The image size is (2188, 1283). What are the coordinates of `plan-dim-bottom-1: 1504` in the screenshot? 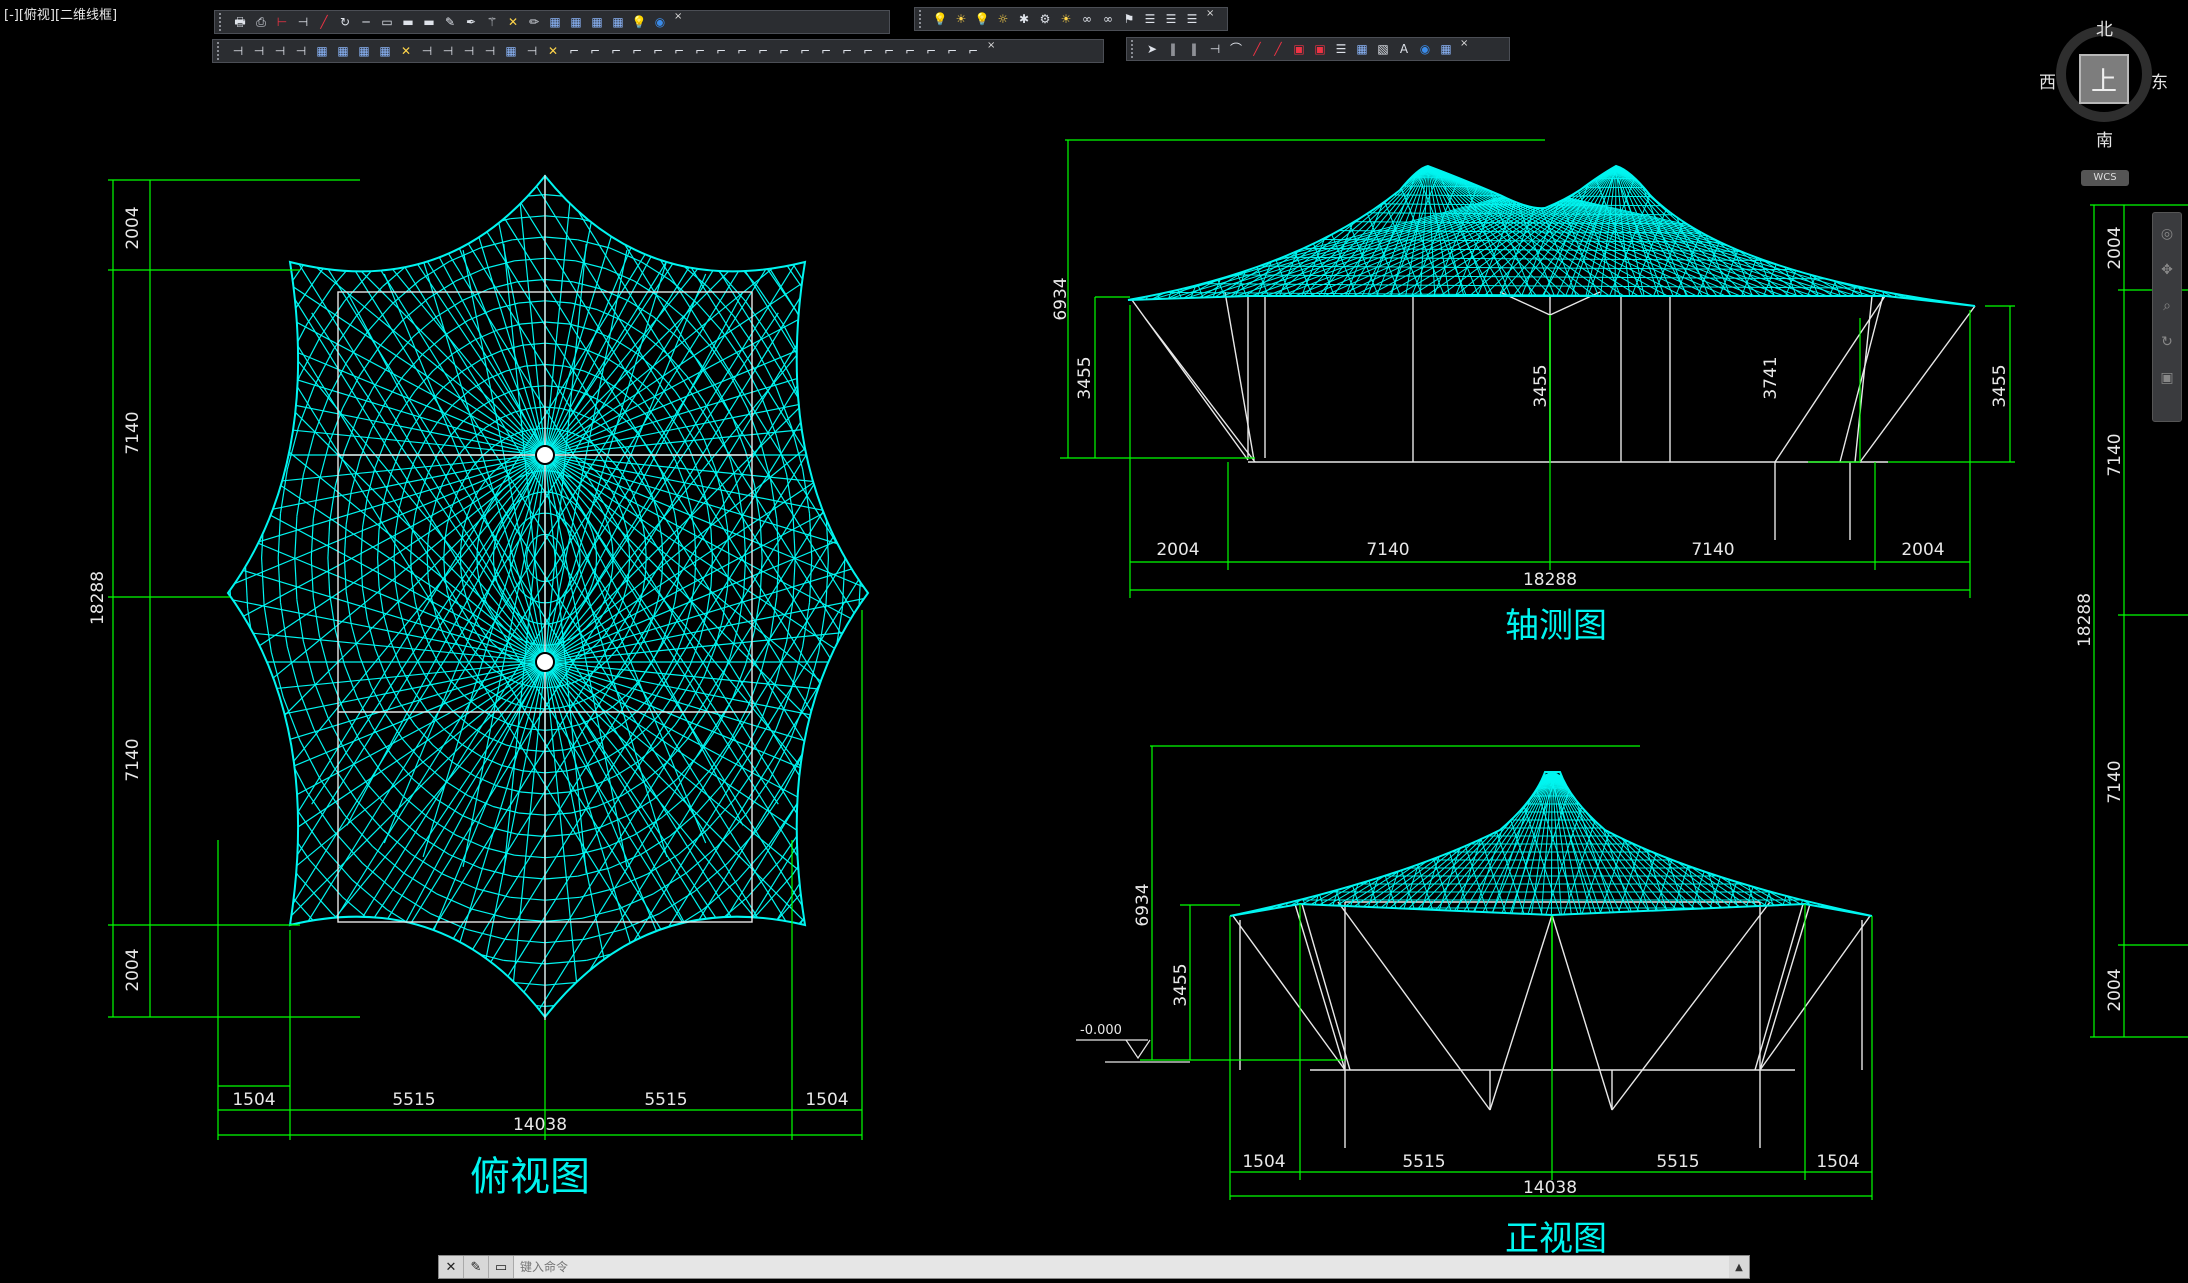 It's located at (253, 1100).